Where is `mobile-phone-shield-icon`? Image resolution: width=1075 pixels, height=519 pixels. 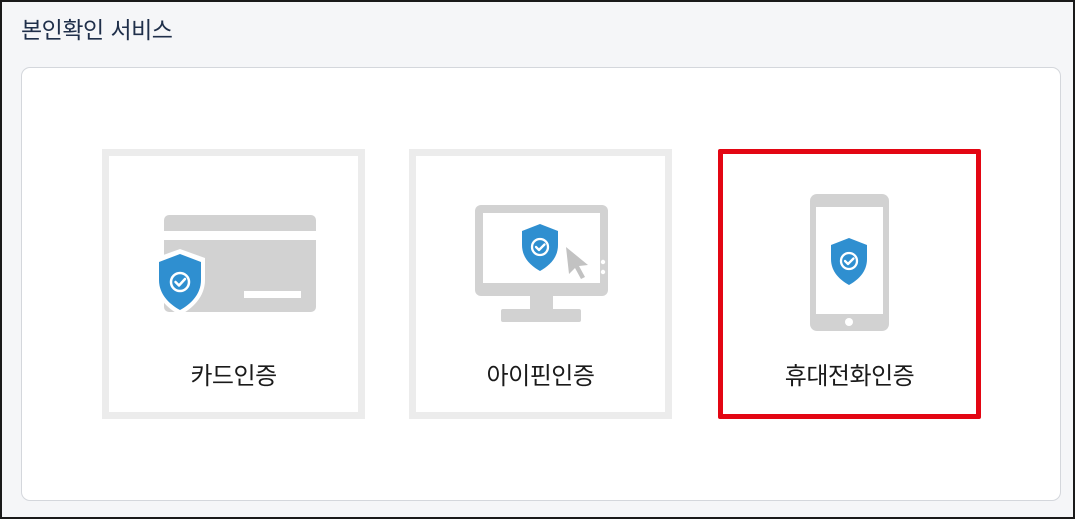
mobile-phone-shield-icon is located at coordinates (849, 254).